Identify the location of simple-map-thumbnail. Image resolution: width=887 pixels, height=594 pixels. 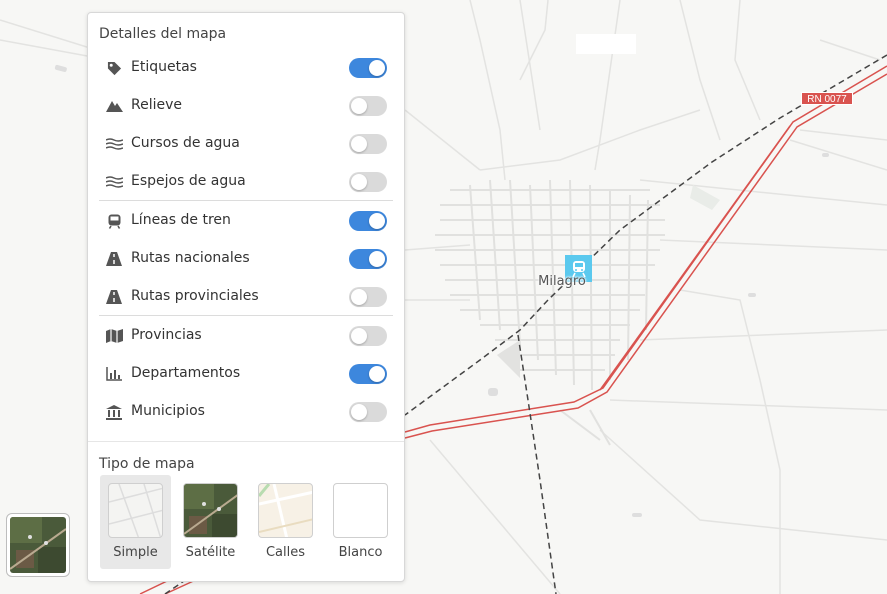
(135, 510).